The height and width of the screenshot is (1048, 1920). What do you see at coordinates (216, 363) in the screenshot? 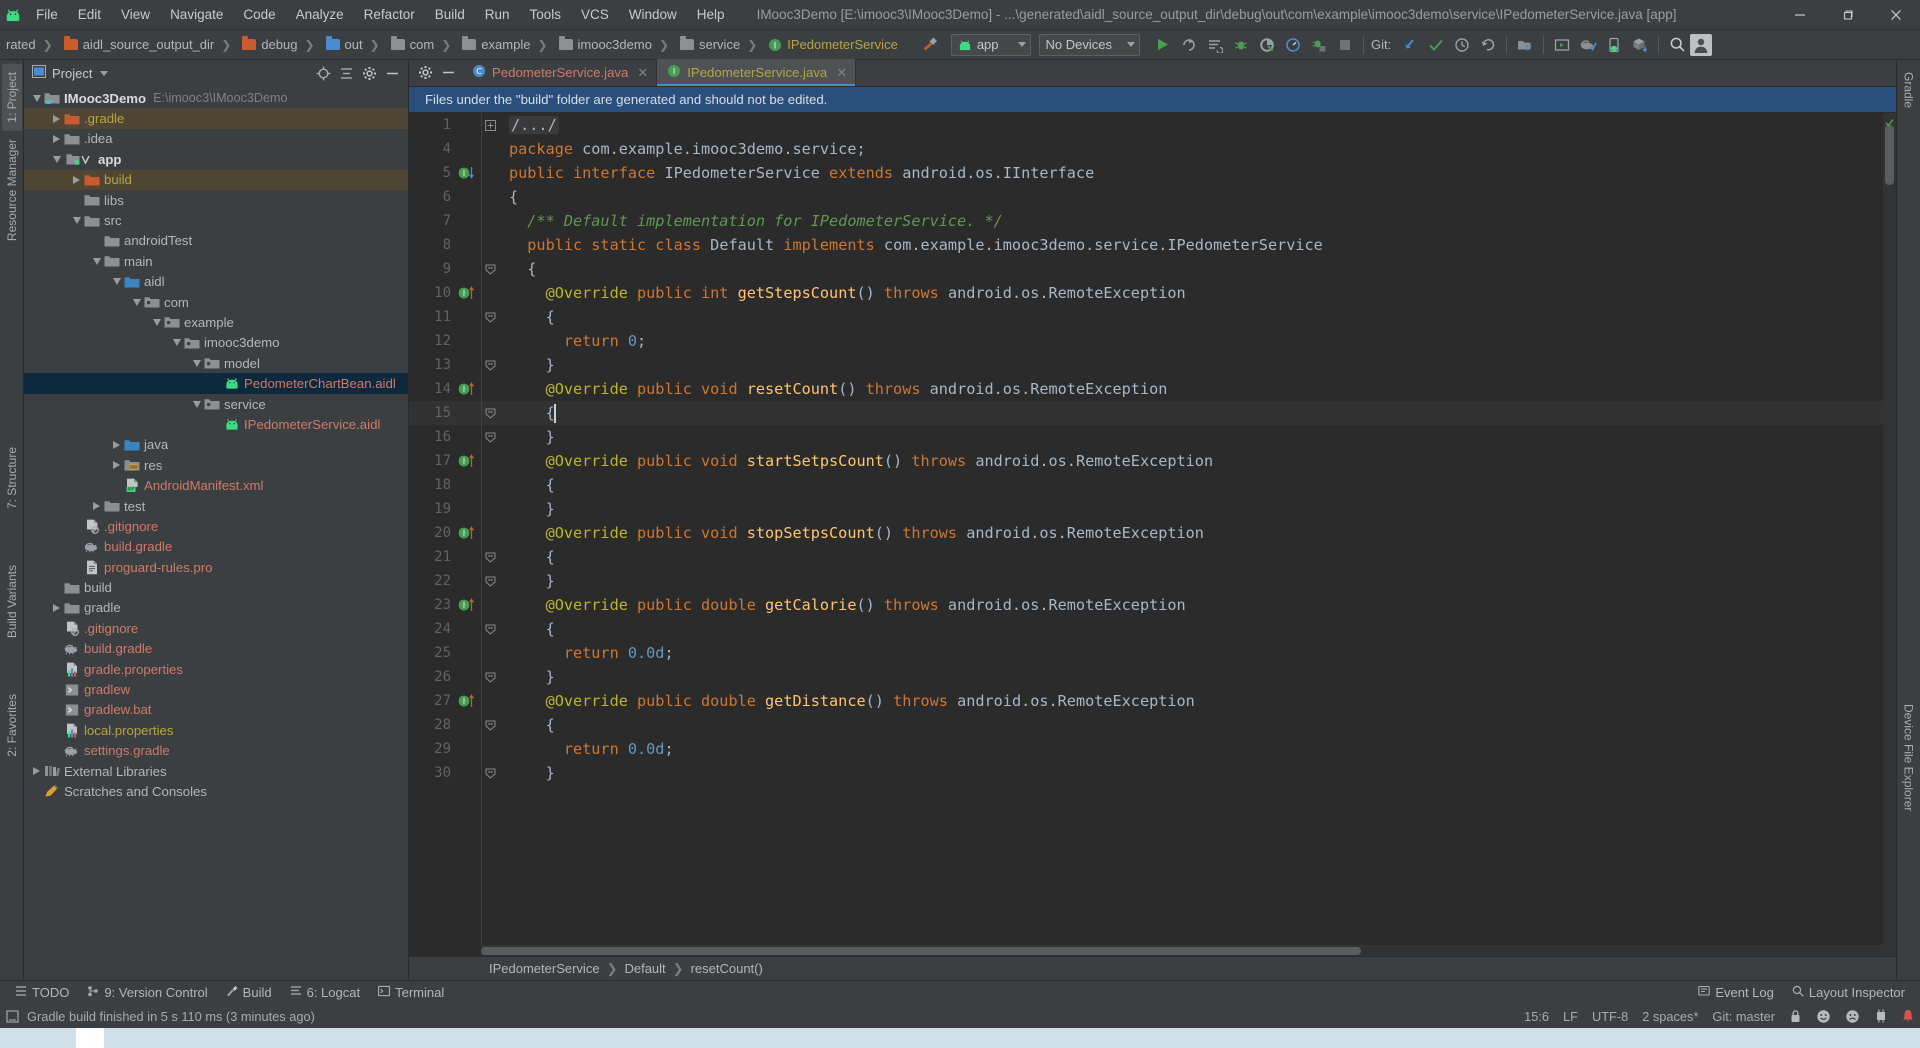
I see `tree-row-model: model` at bounding box center [216, 363].